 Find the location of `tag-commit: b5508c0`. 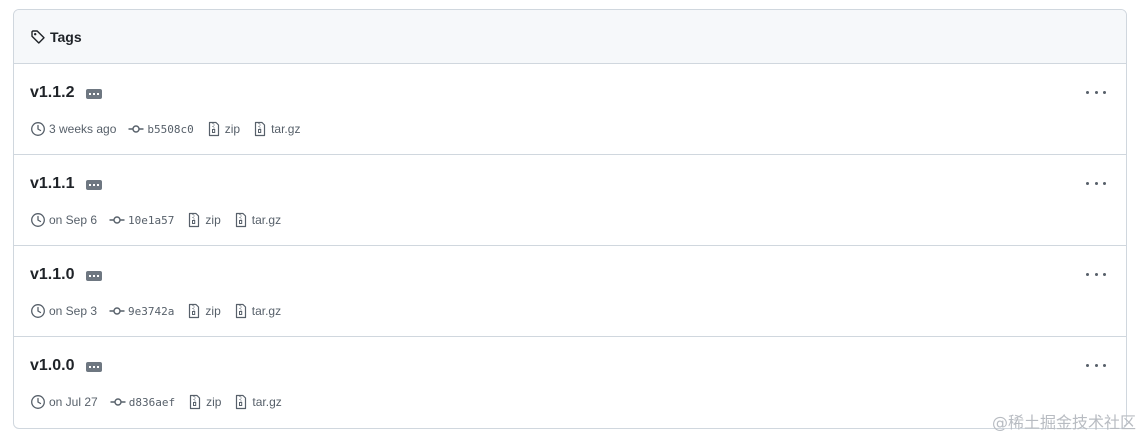

tag-commit: b5508c0 is located at coordinates (161, 129).